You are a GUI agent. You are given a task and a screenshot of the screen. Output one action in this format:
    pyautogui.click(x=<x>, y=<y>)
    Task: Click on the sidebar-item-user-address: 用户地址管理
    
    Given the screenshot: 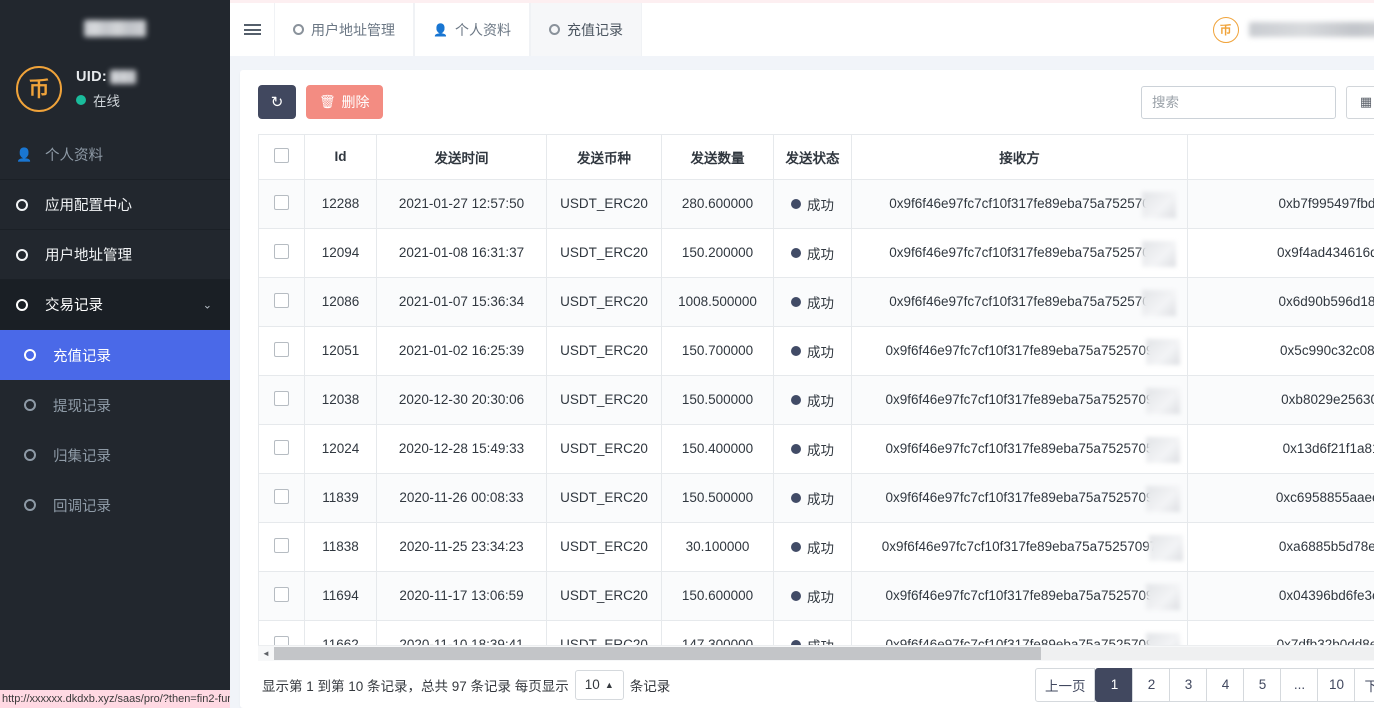 What is the action you would take?
    pyautogui.click(x=115, y=255)
    